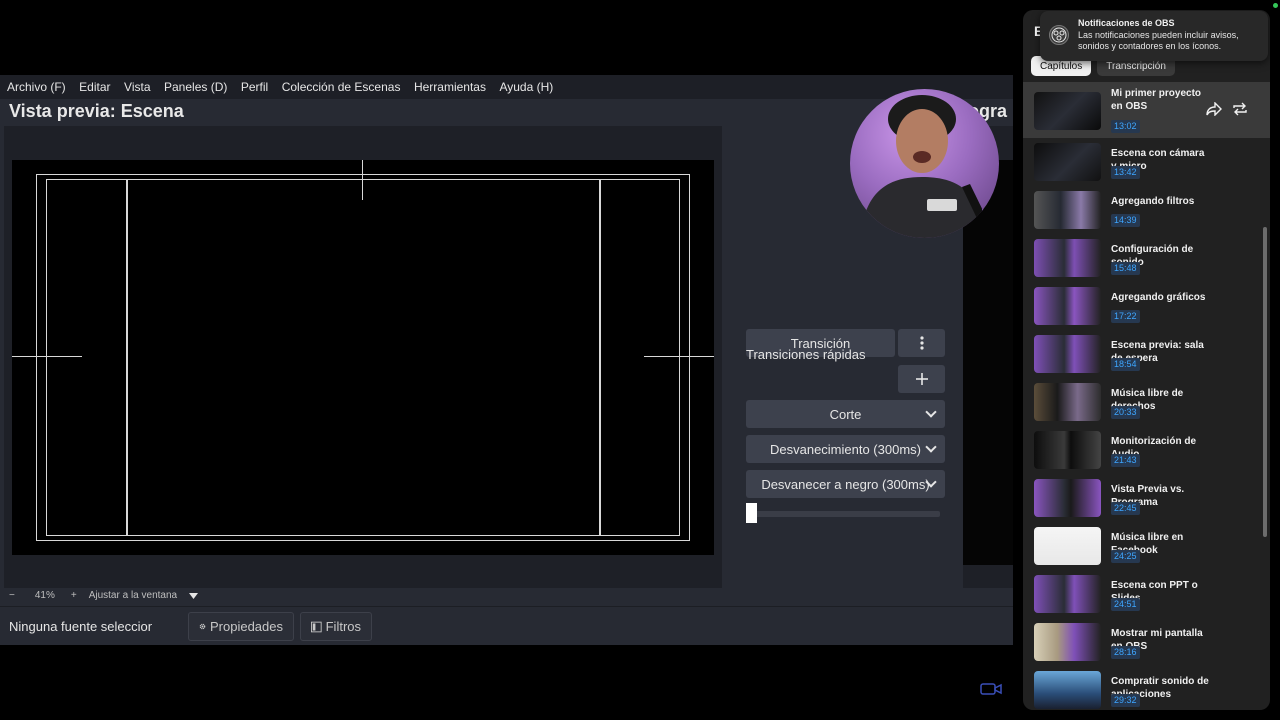 The width and height of the screenshot is (1280, 720). I want to click on menu-tools: Herramientas, so click(450, 87).